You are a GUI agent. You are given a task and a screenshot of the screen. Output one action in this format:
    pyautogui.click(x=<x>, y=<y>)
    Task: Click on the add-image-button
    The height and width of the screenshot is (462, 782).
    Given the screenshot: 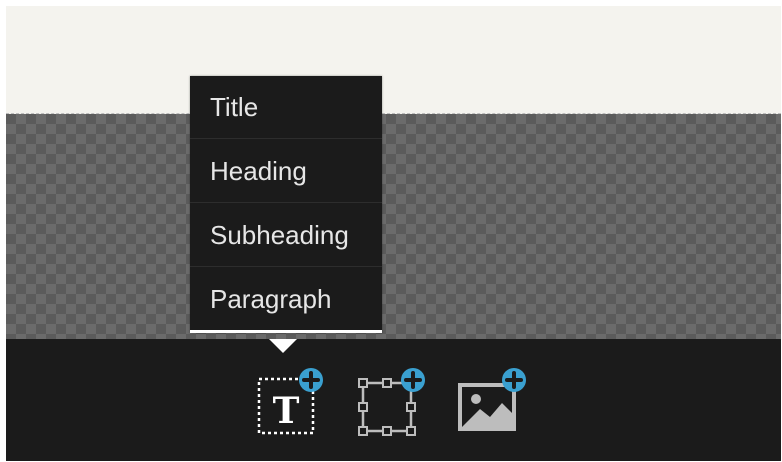 What is the action you would take?
    pyautogui.click(x=491, y=402)
    